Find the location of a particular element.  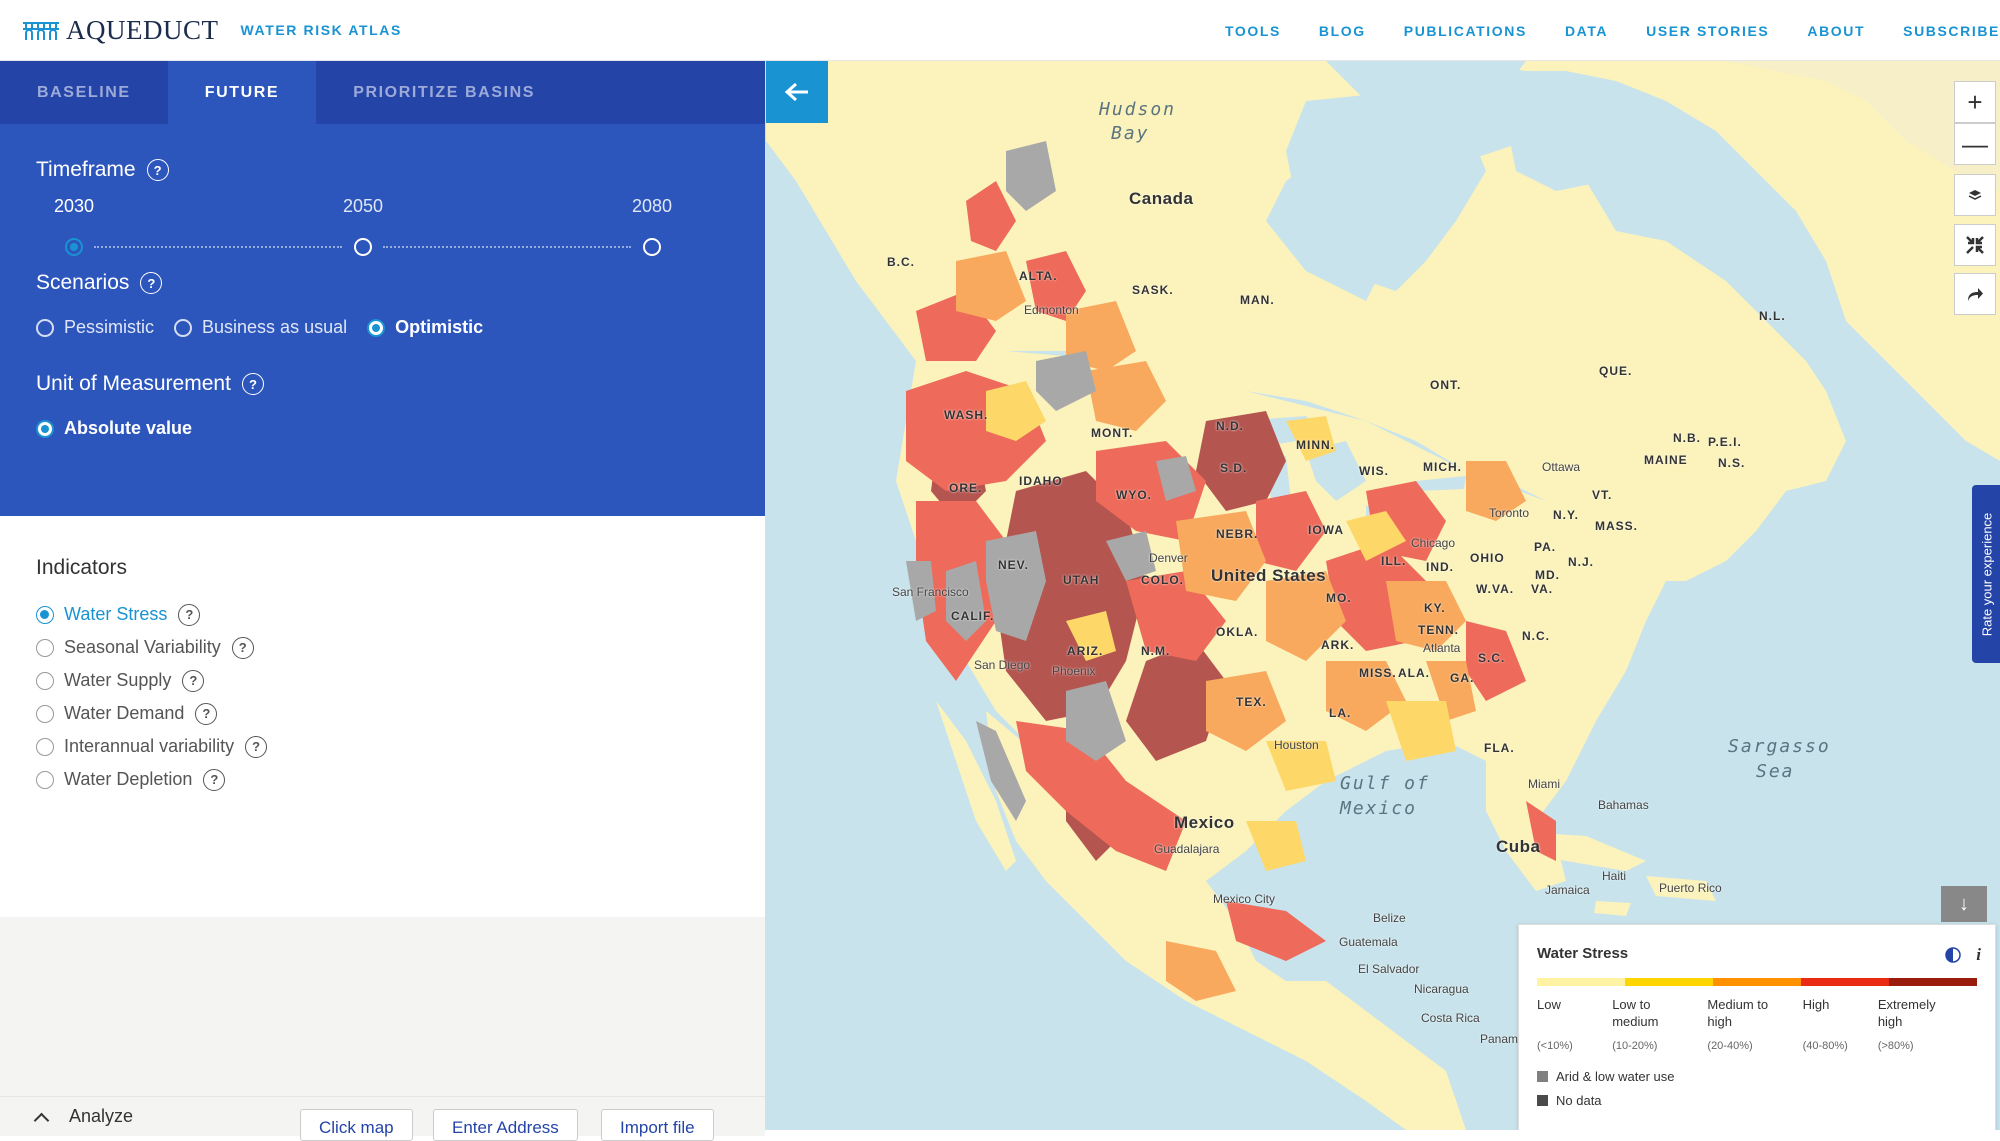

map-label-hudson-bay: Hudson is located at coordinates (1138, 109).